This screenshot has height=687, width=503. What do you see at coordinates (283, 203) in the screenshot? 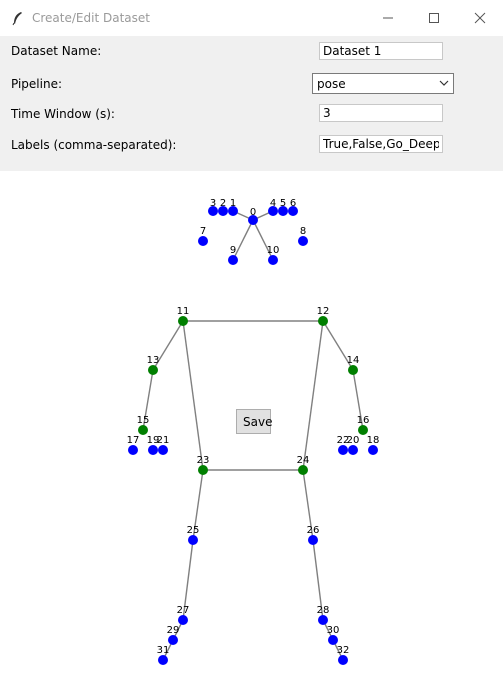
I see `keypoint-label: 5` at bounding box center [283, 203].